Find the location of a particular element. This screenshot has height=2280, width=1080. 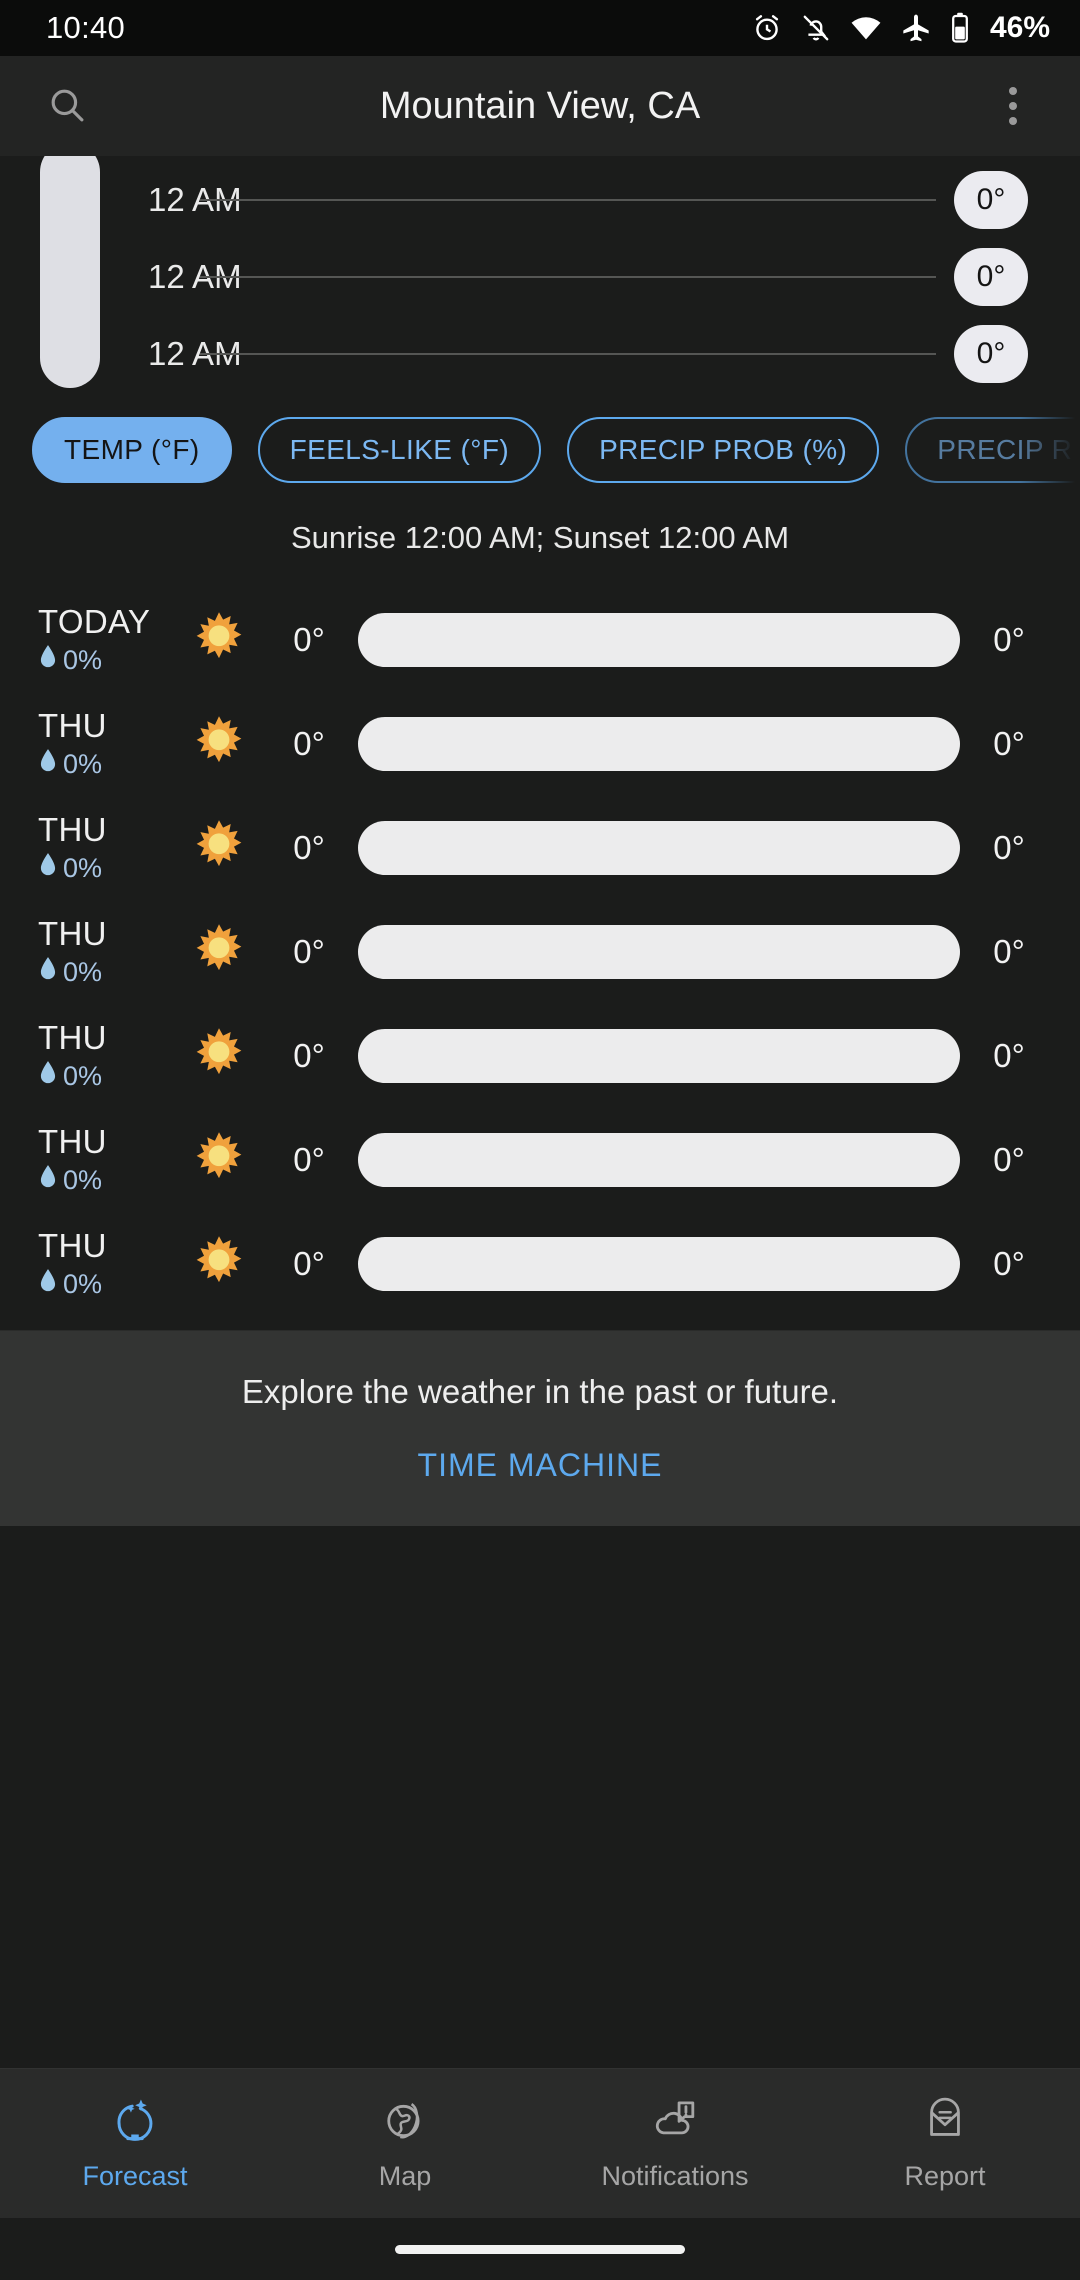

wifi-icon is located at coordinates (866, 28).